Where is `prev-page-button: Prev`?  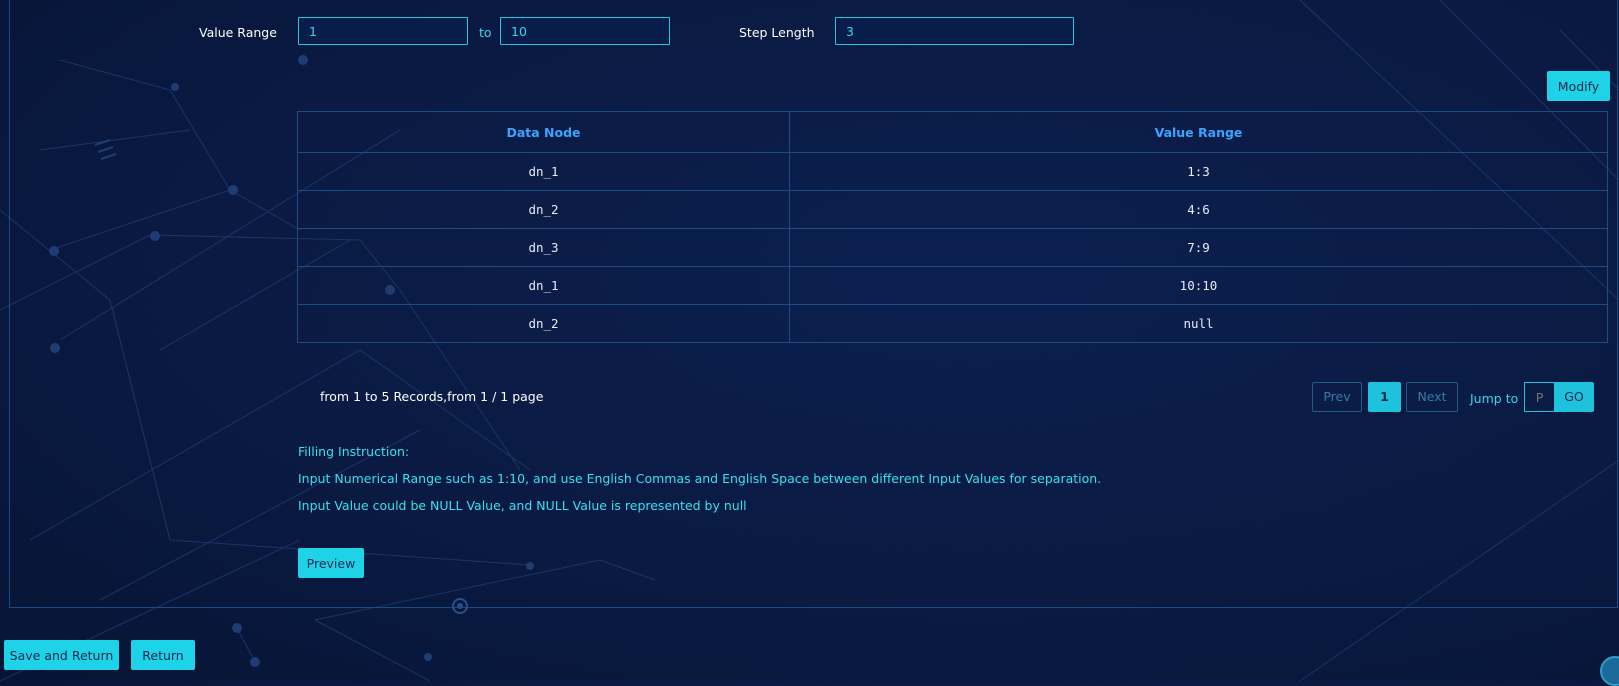
prev-page-button: Prev is located at coordinates (1337, 397).